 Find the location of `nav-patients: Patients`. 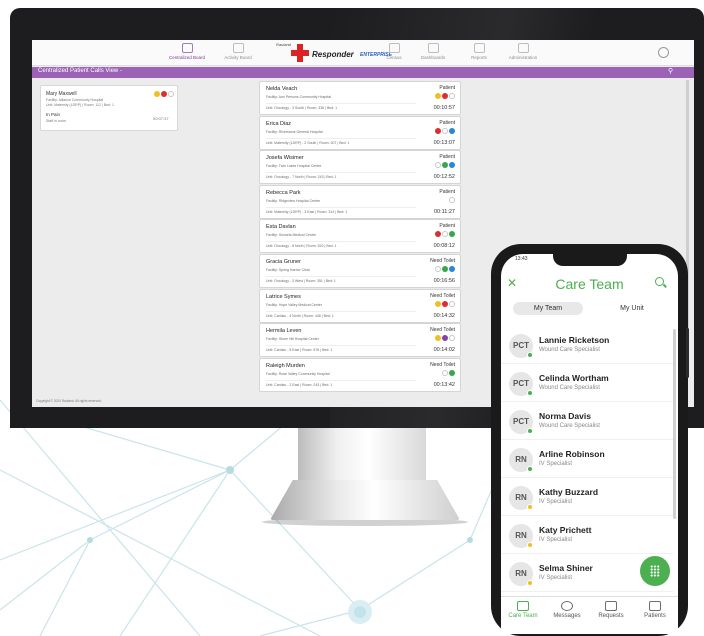

nav-patients: Patients is located at coordinates (655, 610).